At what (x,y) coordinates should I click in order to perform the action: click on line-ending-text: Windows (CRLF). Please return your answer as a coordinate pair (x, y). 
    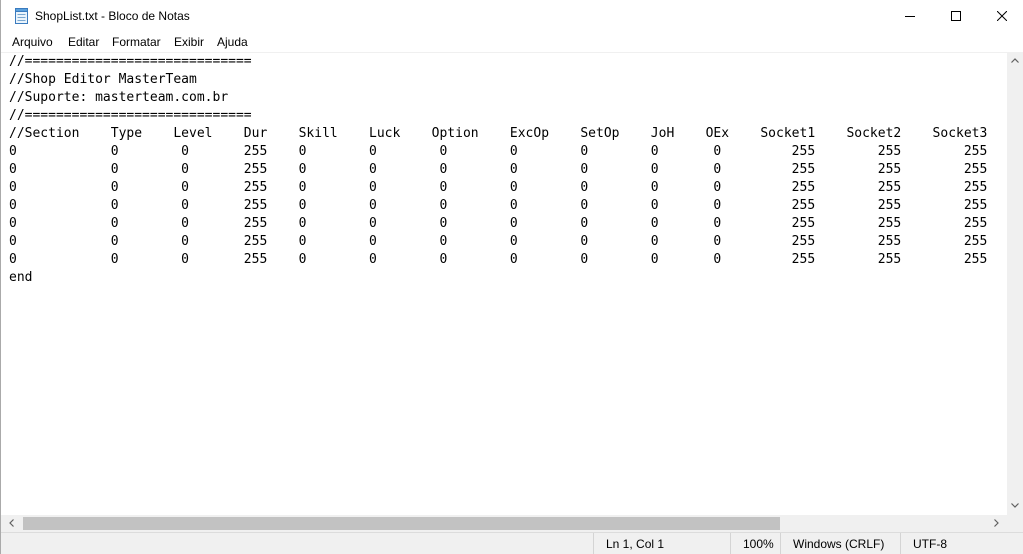
    Looking at the image, I should click on (839, 544).